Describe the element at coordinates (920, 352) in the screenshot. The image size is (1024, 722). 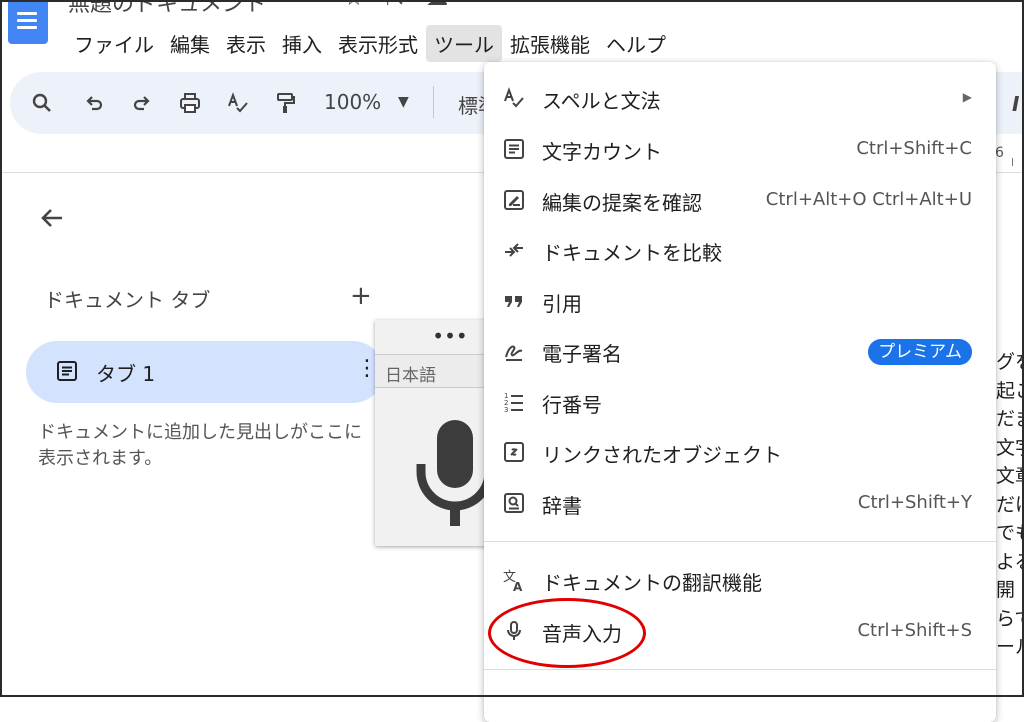
I see `premium-badge: プレミアム` at that location.